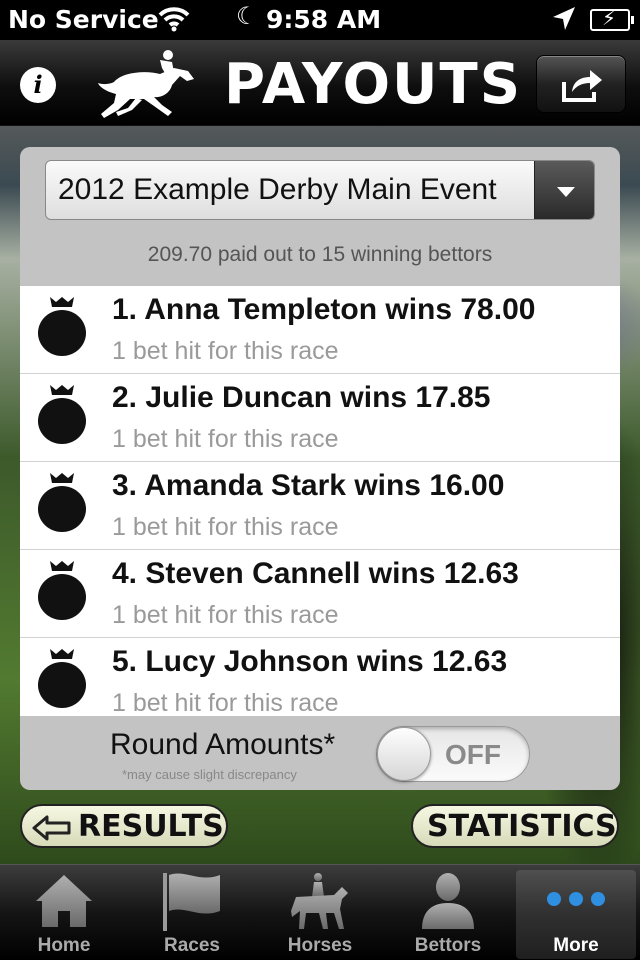 This screenshot has width=640, height=960. Describe the element at coordinates (223, 744) in the screenshot. I see `round-amounts-label: Round Amounts*` at that location.